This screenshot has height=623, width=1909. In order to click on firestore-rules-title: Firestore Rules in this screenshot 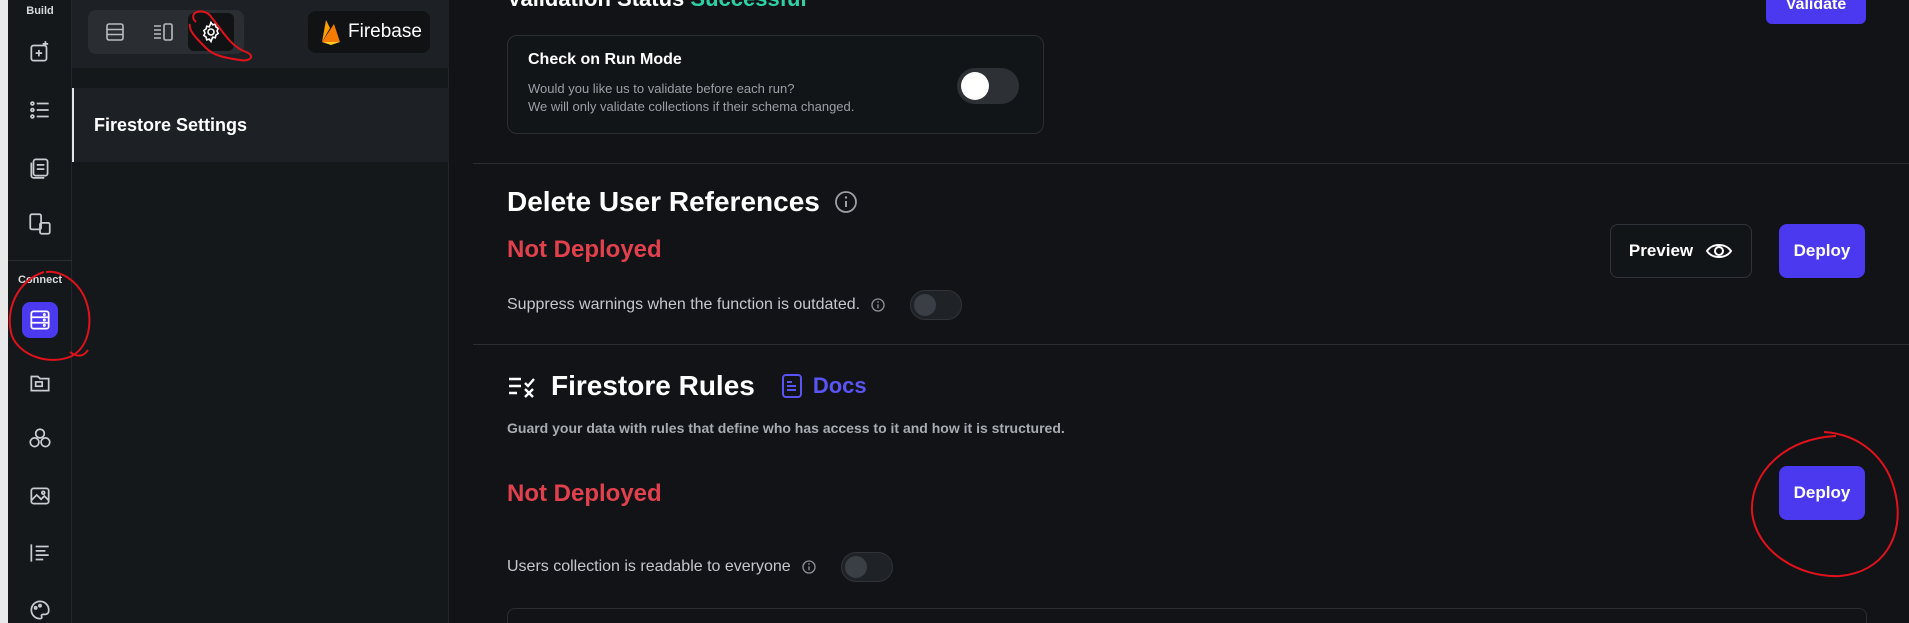, I will do `click(653, 385)`.